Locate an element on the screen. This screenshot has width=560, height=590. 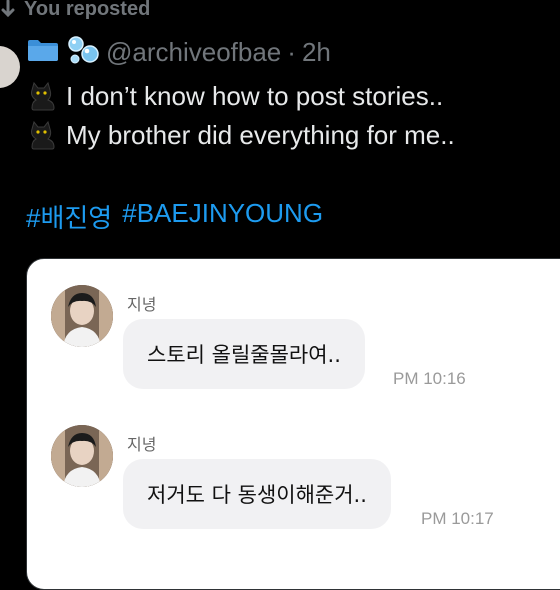
post-text: I don’t know how to post stories.. is located at coordinates (255, 95).